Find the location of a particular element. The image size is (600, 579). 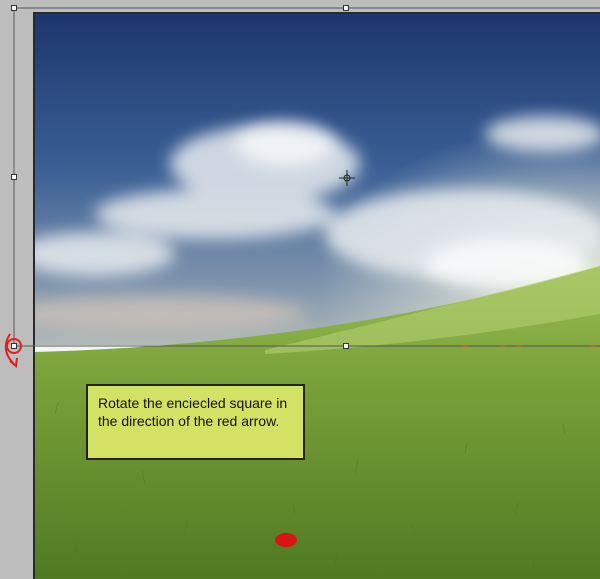

transform-handle-middle-left is located at coordinates (14, 177).